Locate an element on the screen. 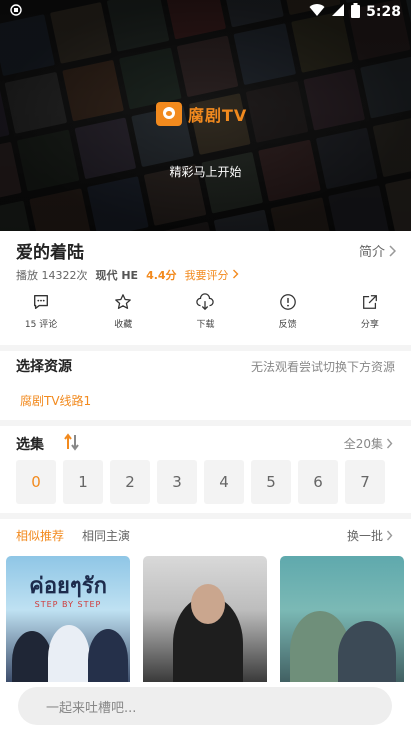 This screenshot has height=730, width=411. source-note: 无法观看尝试切换下方资源 is located at coordinates (322, 367).